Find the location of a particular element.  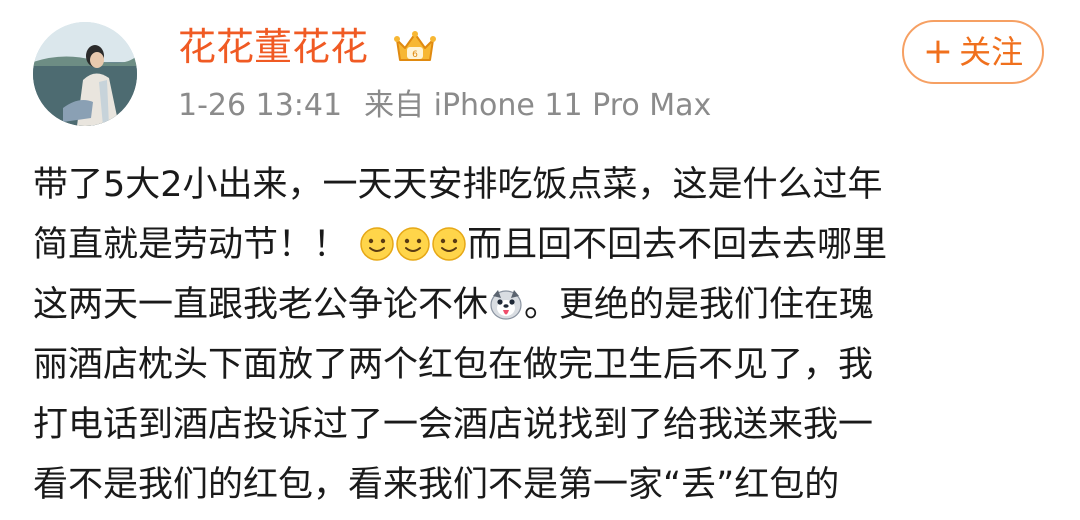

content-text: 带了5大2小出来，一天天安排吃饭点菜，这是什么过年 is located at coordinates (458, 185).